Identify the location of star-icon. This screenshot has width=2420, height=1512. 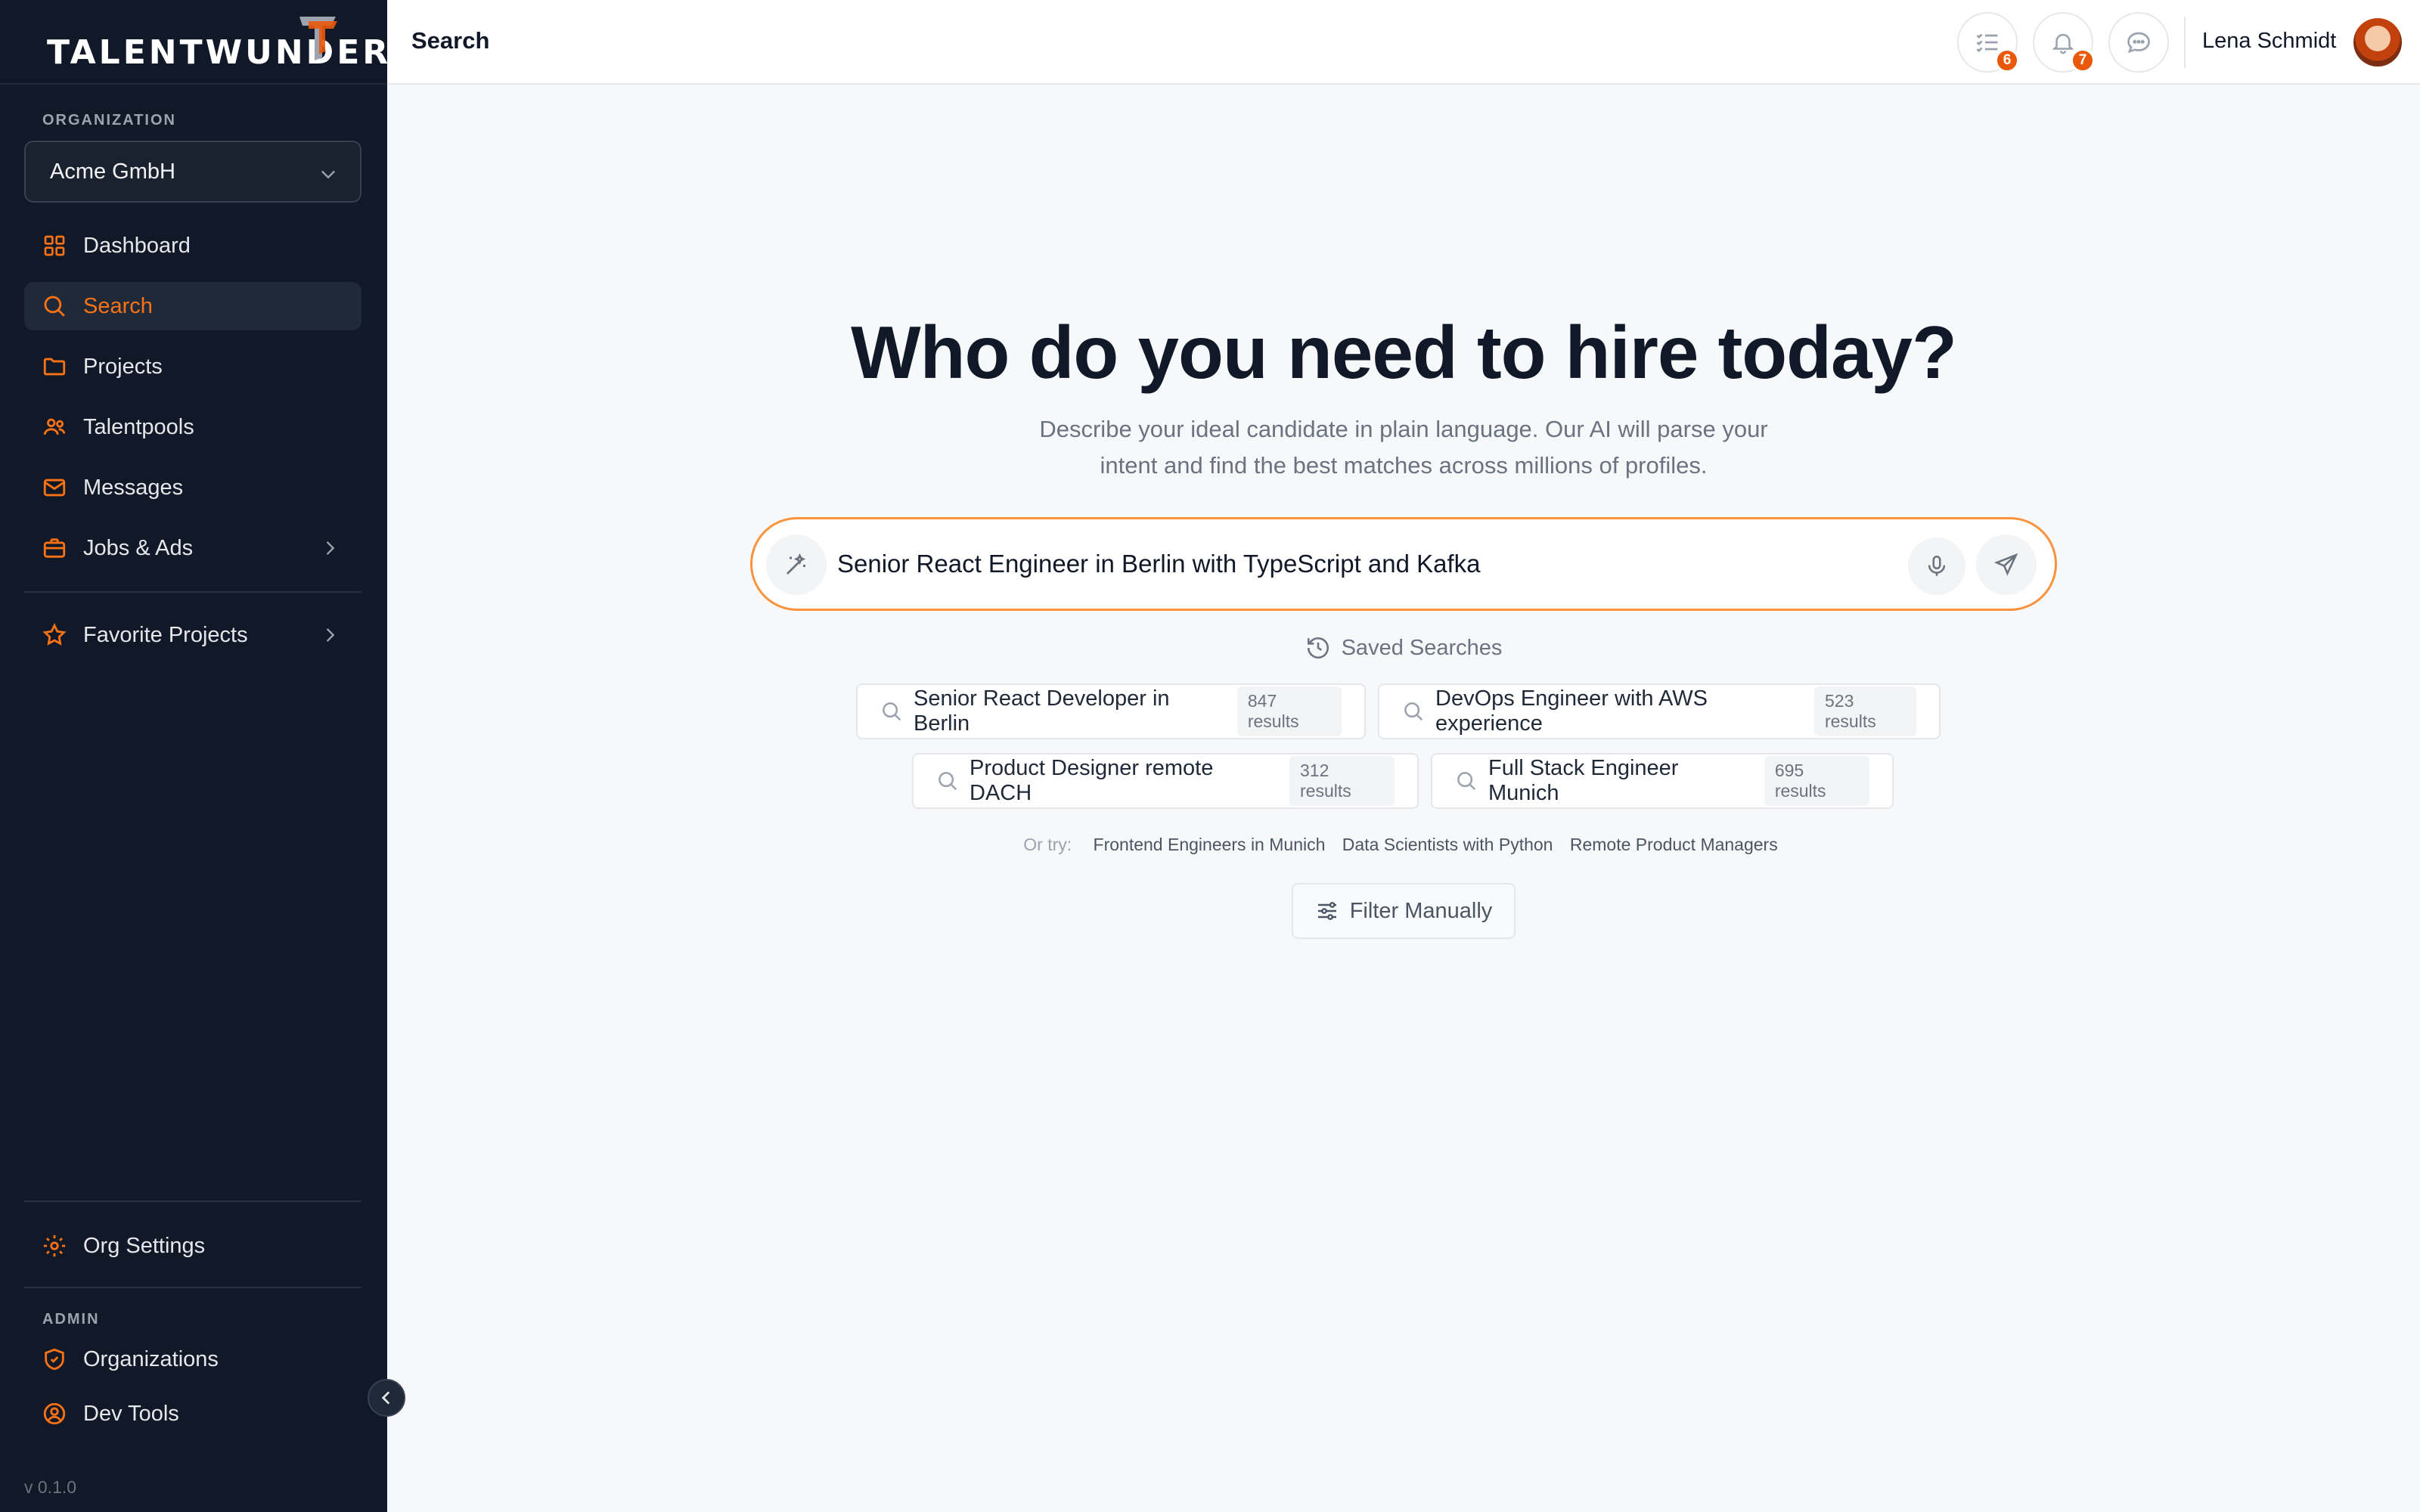
(54, 635).